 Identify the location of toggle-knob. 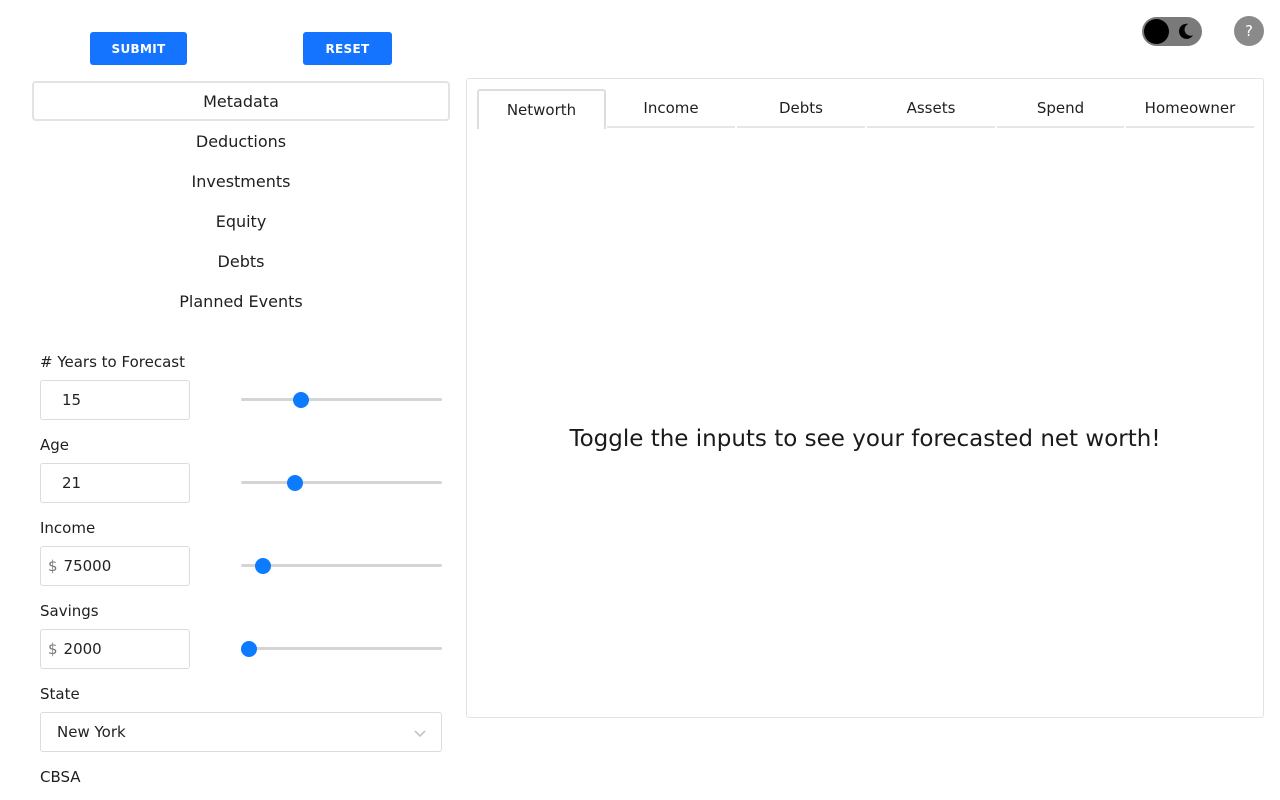
(1156, 31).